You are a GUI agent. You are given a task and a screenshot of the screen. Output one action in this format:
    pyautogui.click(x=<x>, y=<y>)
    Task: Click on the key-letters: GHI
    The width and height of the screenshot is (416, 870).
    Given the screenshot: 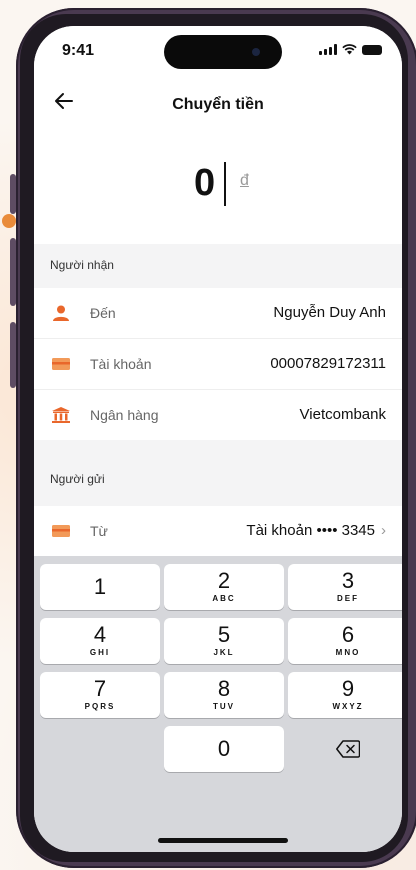 What is the action you would take?
    pyautogui.click(x=100, y=652)
    